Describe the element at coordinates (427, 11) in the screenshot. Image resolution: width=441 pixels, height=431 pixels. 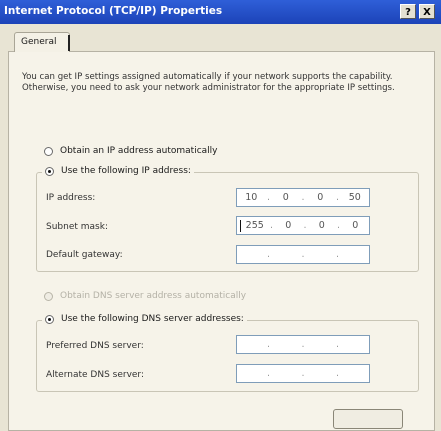
I see `close-button: X` at that location.